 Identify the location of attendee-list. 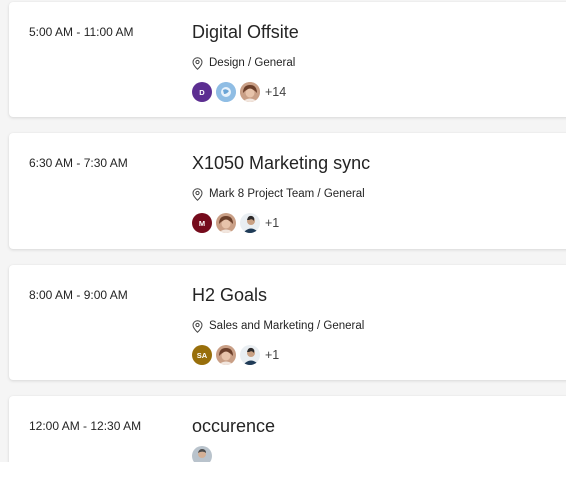
(204, 454).